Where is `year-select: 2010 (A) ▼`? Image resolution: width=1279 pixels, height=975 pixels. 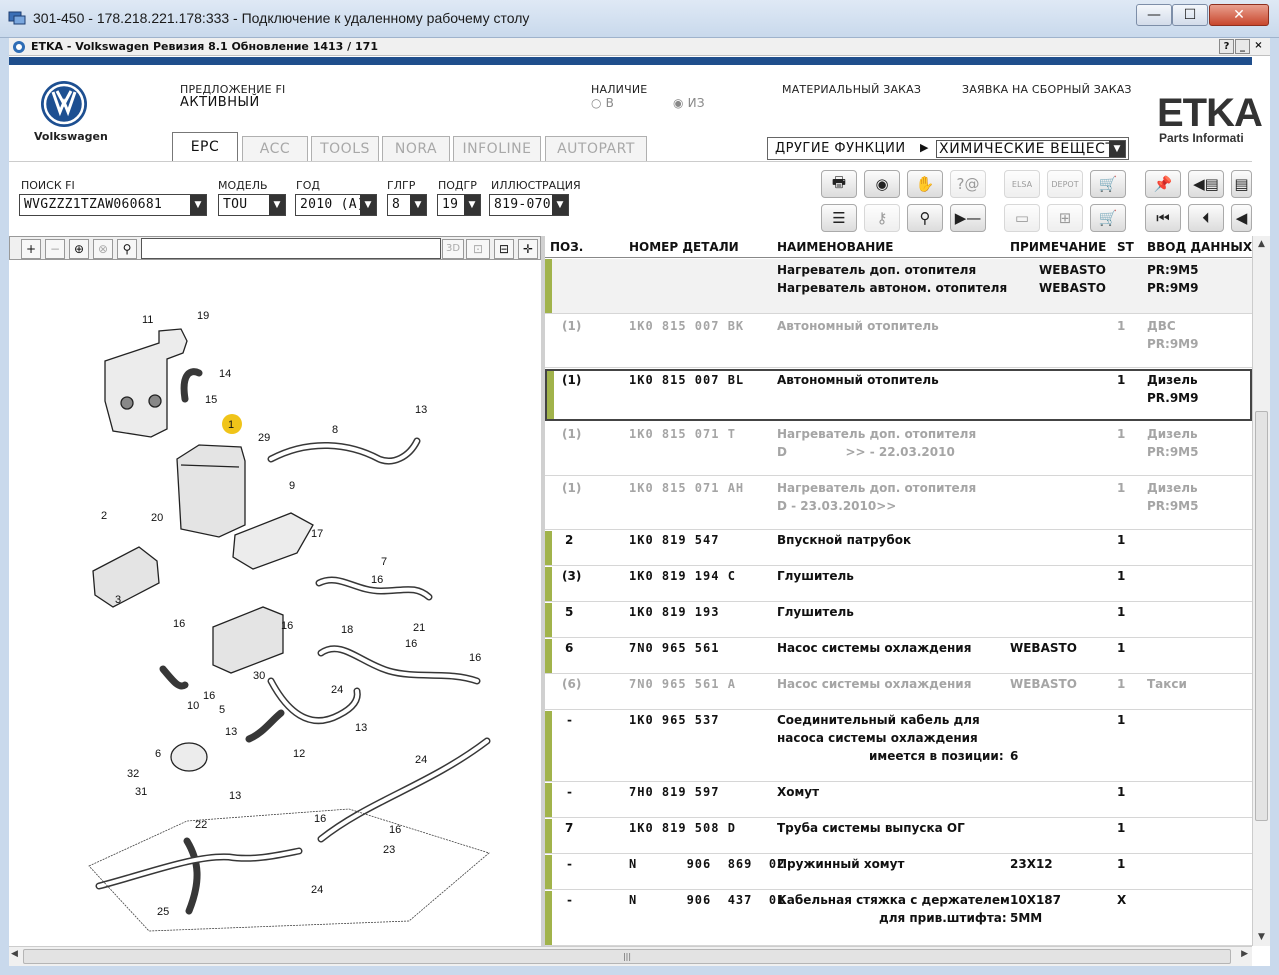
year-select: 2010 (A) ▼ is located at coordinates (336, 205).